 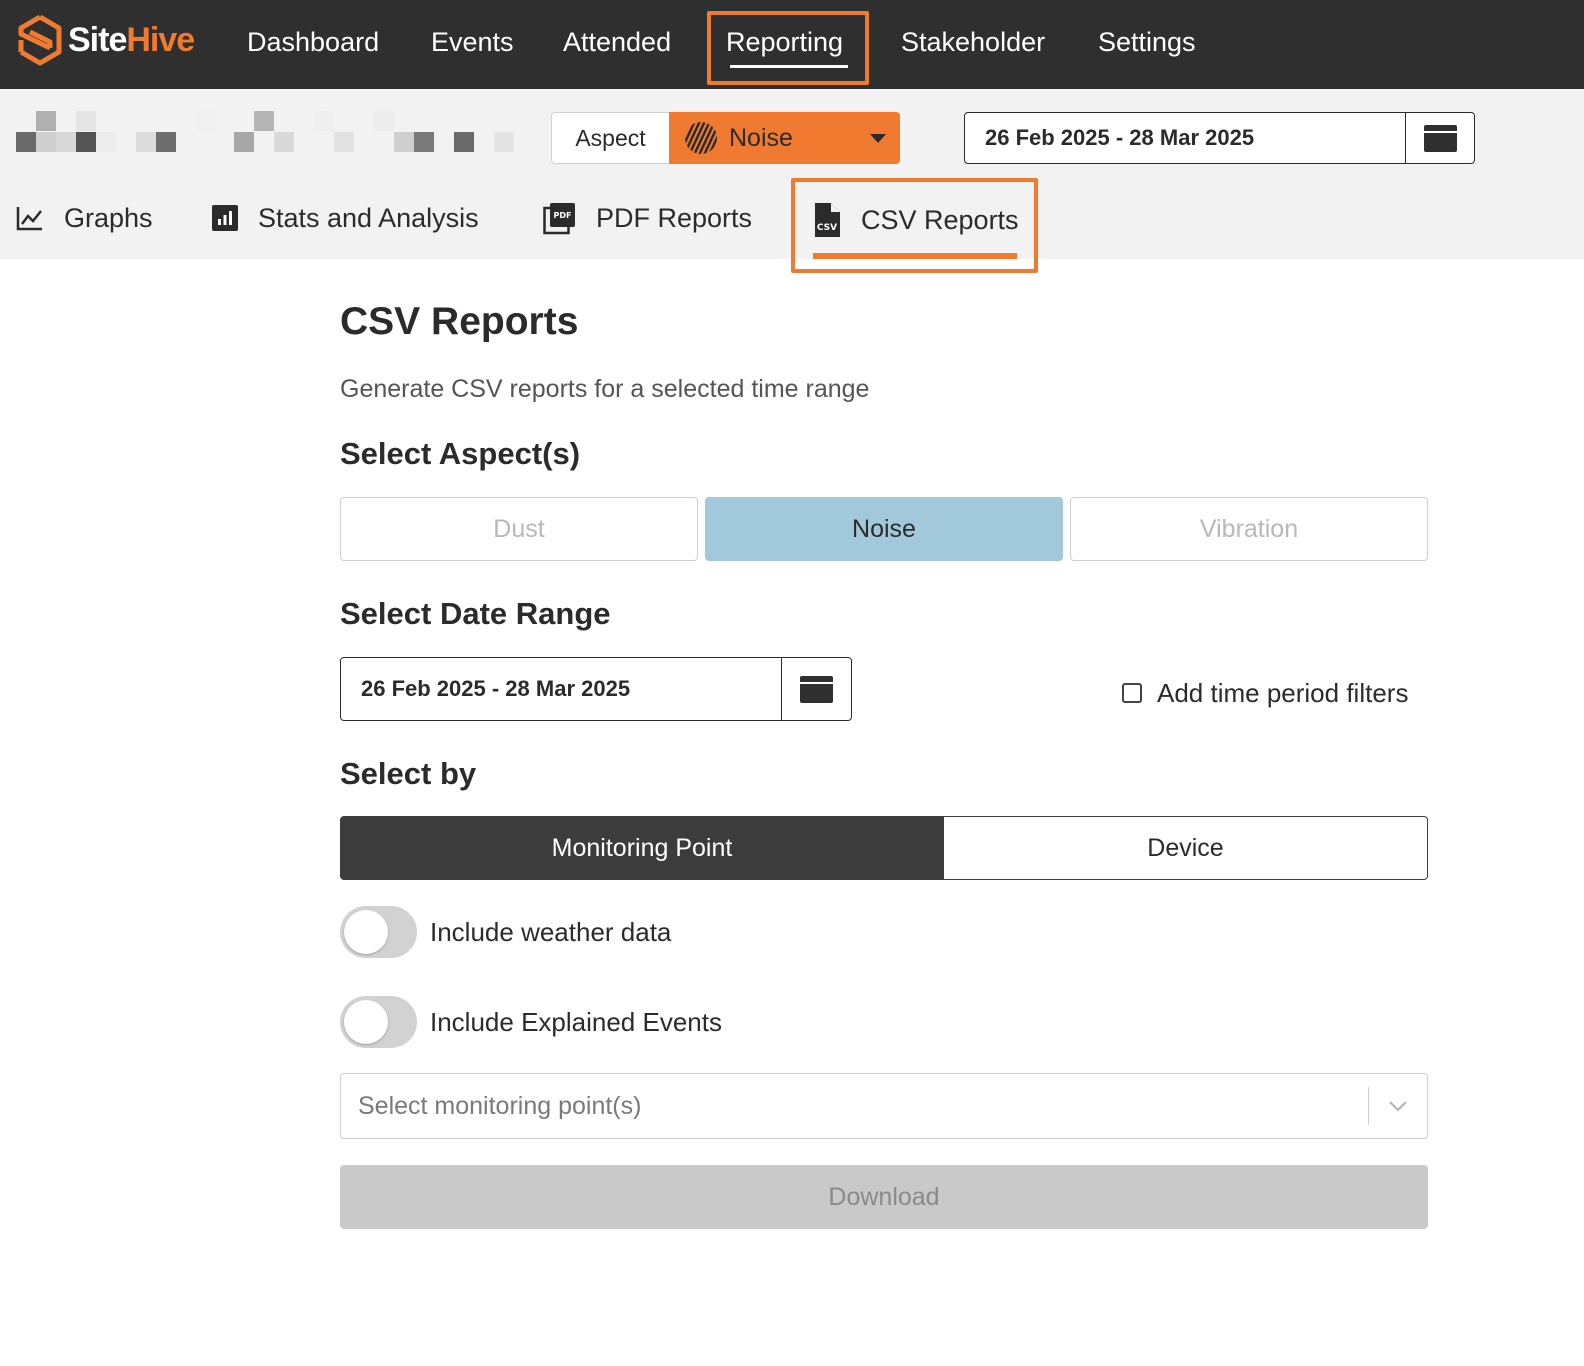 What do you see at coordinates (408, 773) in the screenshot?
I see `select-by-heading: Select by` at bounding box center [408, 773].